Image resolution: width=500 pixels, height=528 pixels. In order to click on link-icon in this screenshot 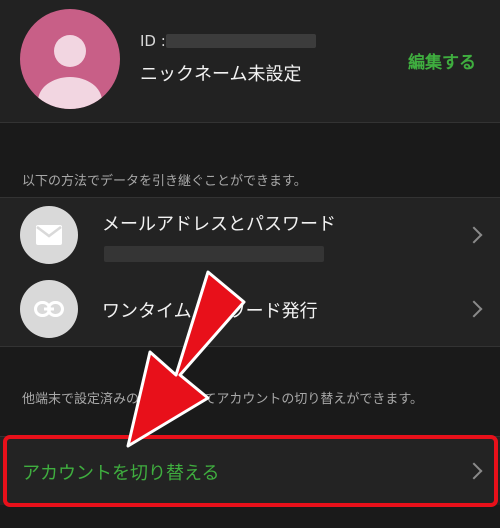, I will do `click(49, 309)`.